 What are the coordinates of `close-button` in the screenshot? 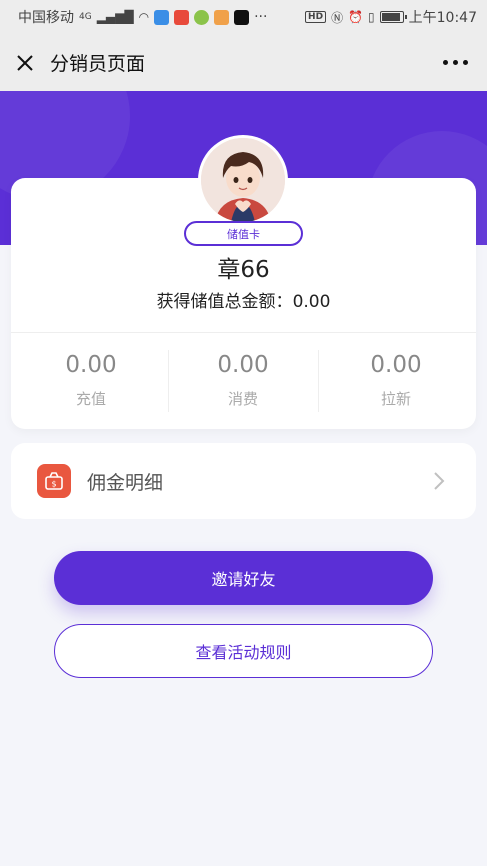 It's located at (25, 62).